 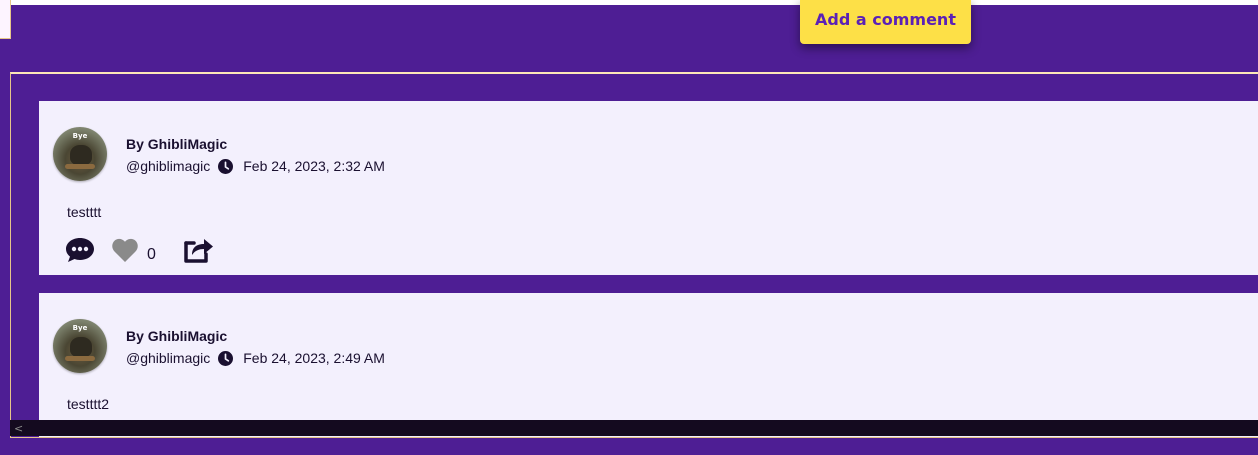 What do you see at coordinates (88, 404) in the screenshot?
I see `comment-body: testttt2` at bounding box center [88, 404].